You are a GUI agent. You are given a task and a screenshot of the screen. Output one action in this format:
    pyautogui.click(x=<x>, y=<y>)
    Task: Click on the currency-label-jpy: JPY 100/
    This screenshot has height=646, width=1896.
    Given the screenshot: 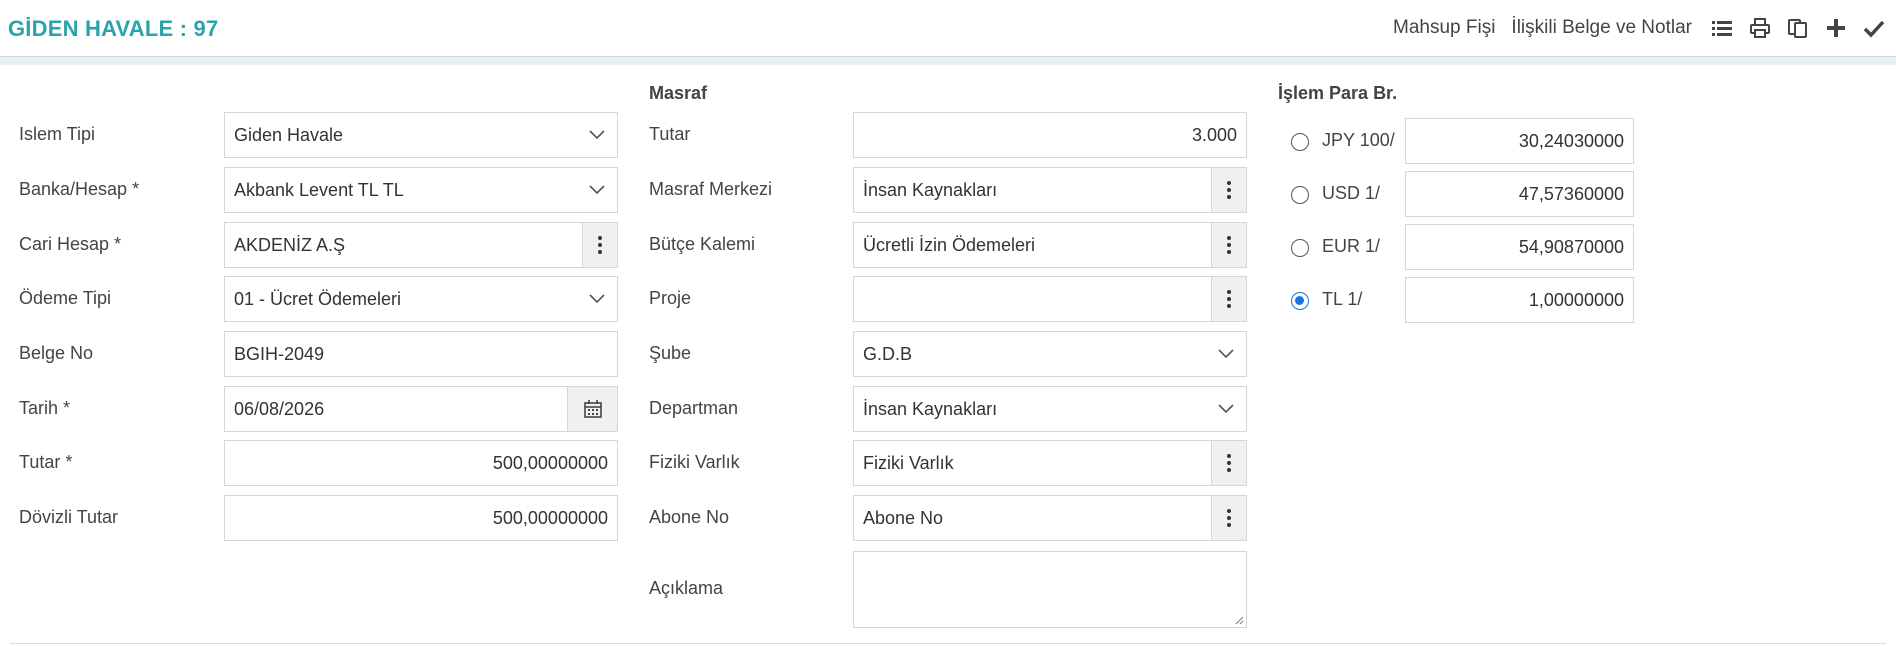 What is the action you would take?
    pyautogui.click(x=1358, y=140)
    